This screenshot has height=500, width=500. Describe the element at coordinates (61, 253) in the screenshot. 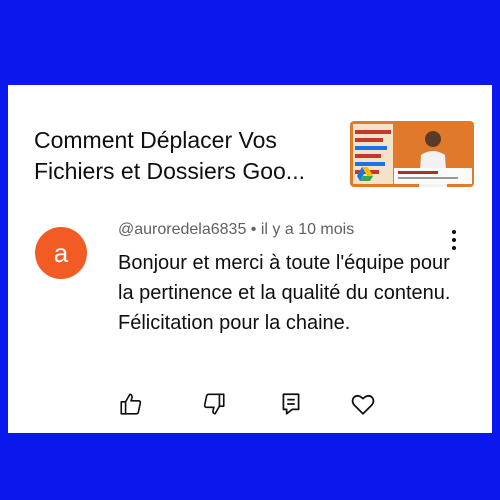

I see `avatar: a` at that location.